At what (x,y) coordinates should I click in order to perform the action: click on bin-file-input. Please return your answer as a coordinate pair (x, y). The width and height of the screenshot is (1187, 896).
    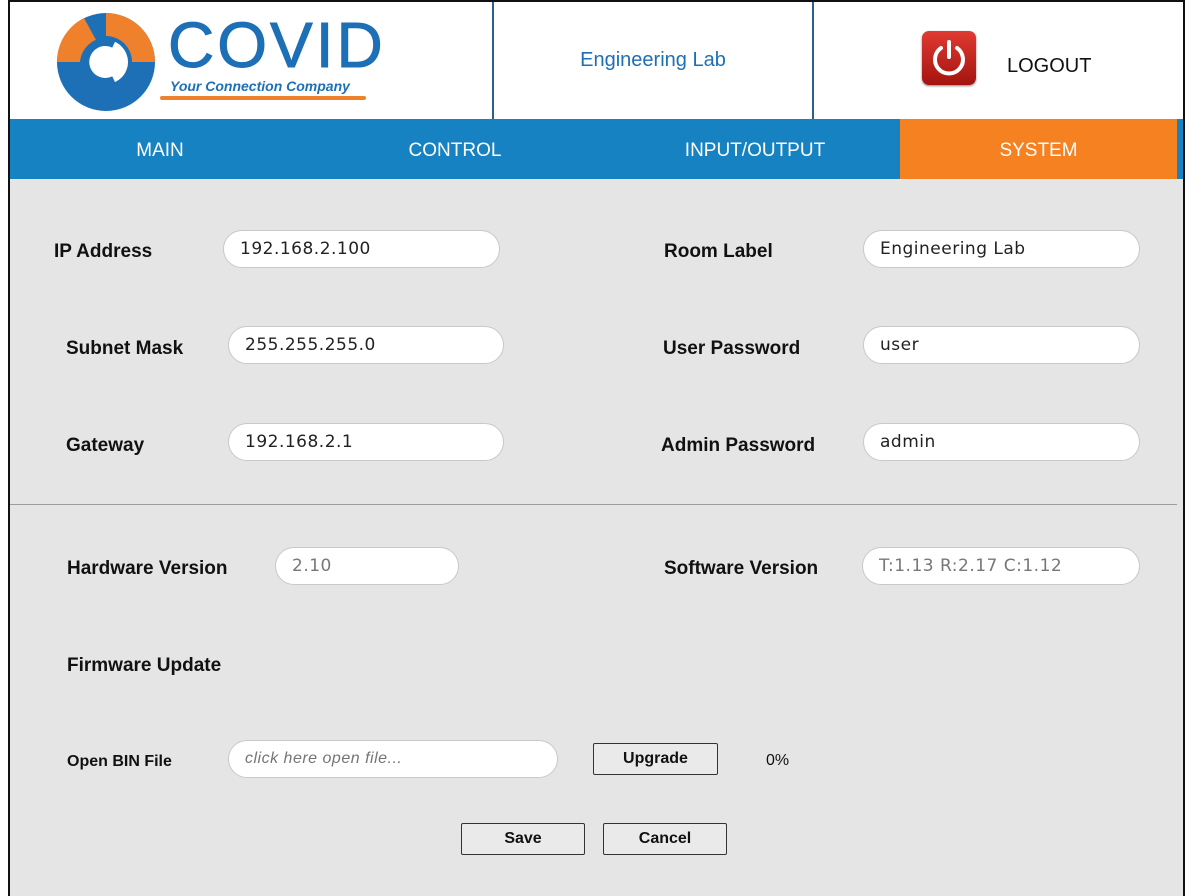
    Looking at the image, I should click on (393, 759).